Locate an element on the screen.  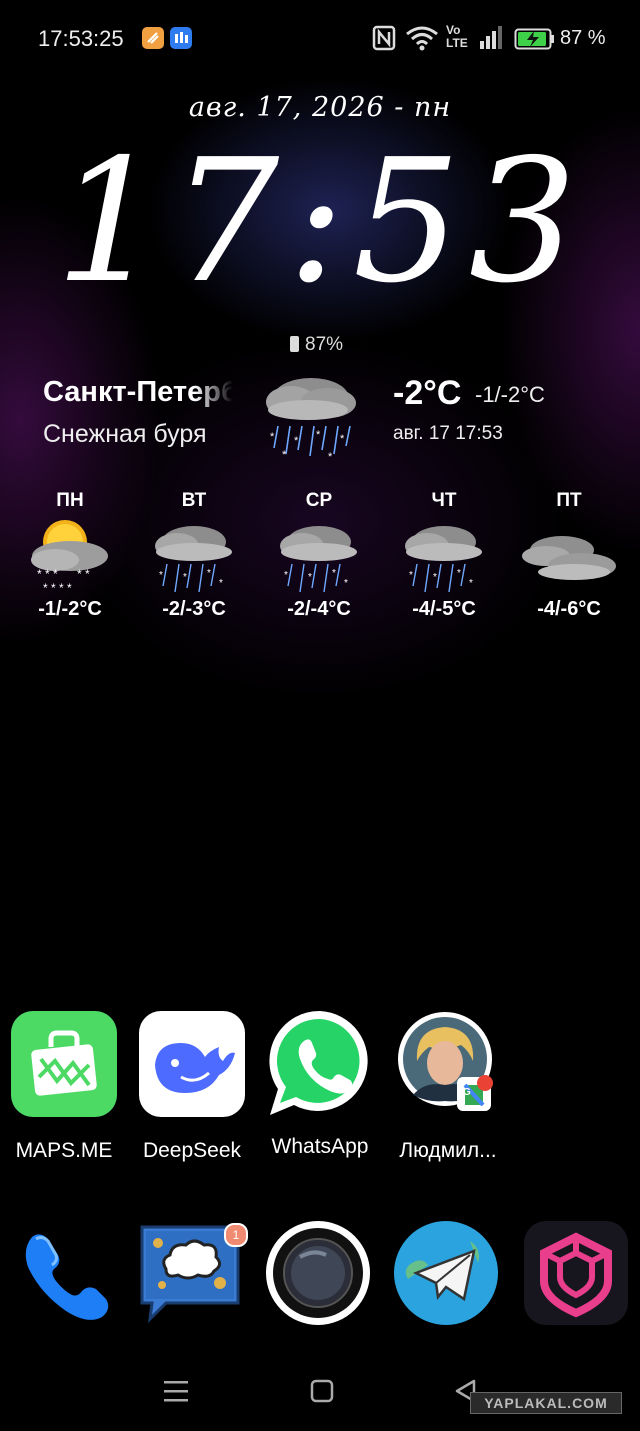
vpn-shield-icon is located at coordinates (576, 1273).